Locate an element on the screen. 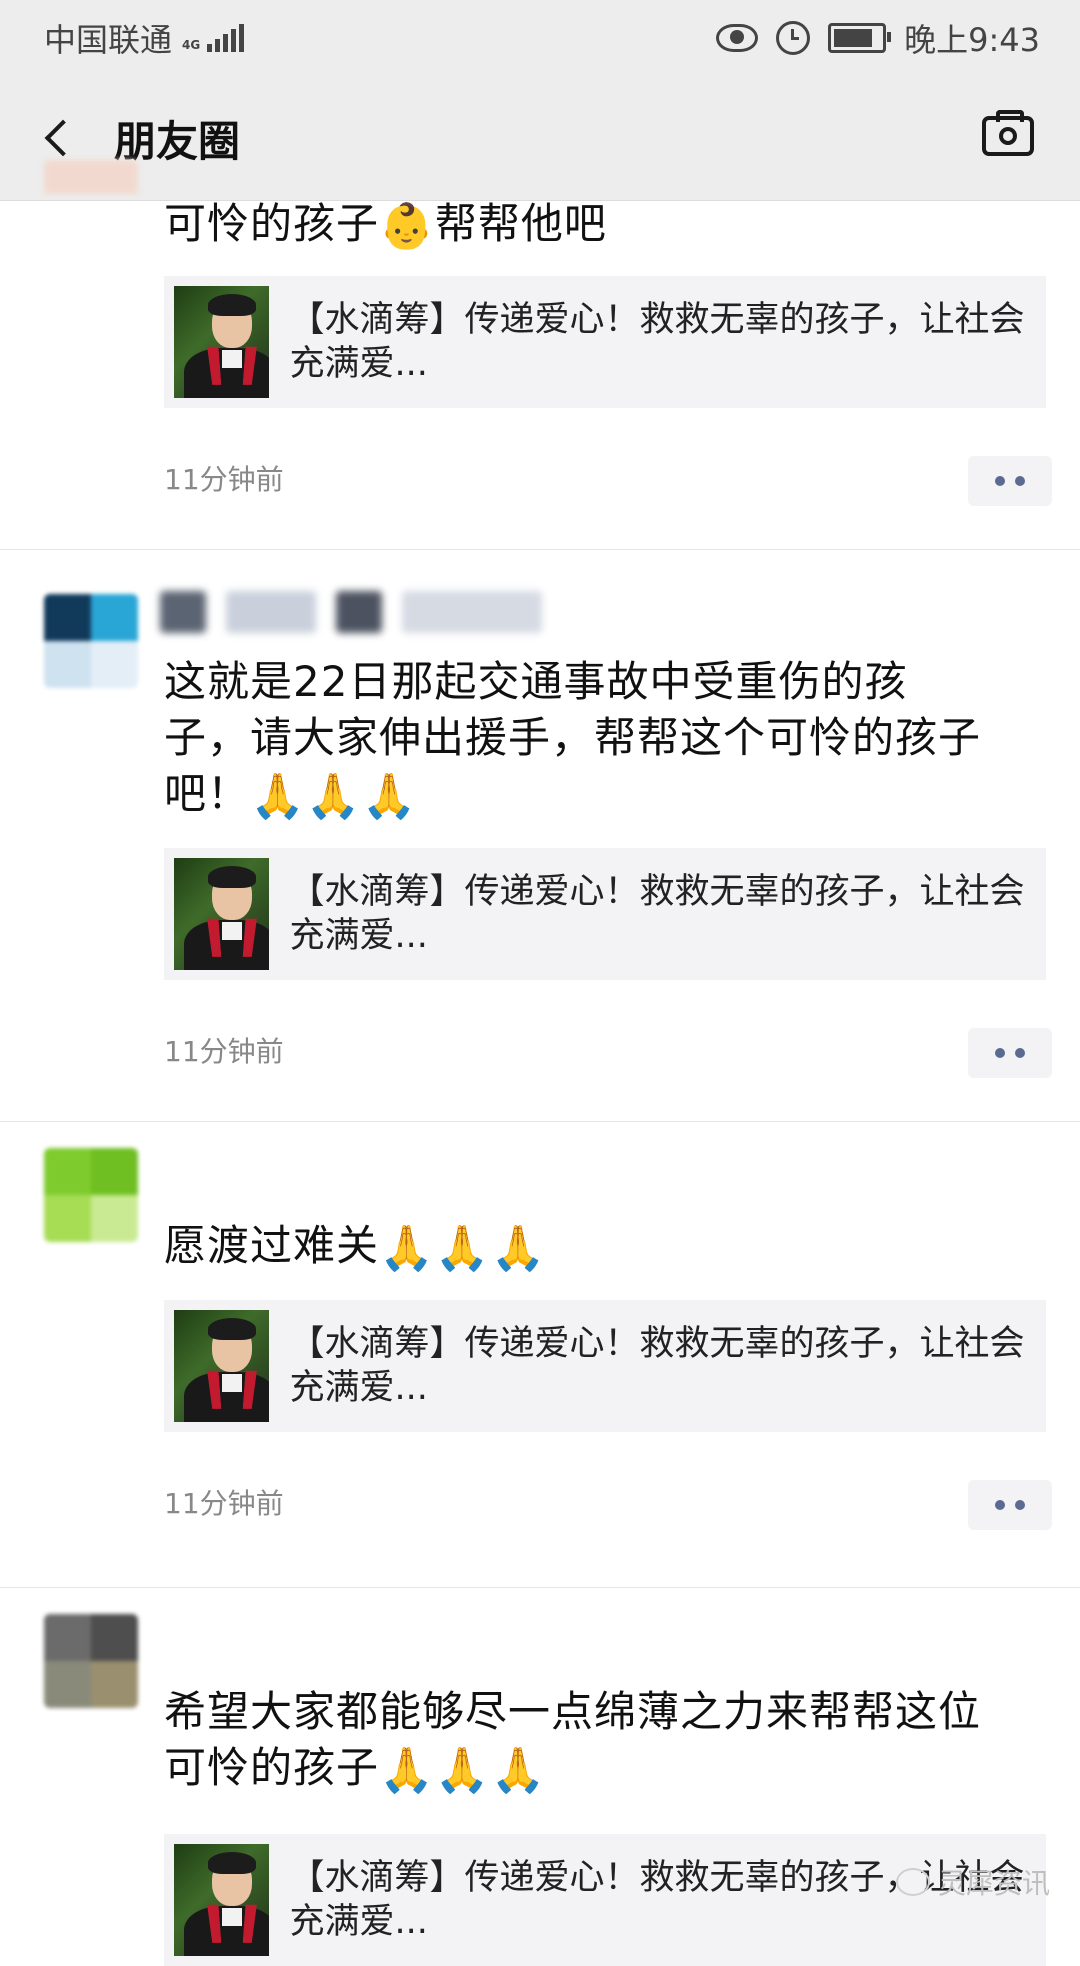  chevron-left-icon is located at coordinates (63, 138).